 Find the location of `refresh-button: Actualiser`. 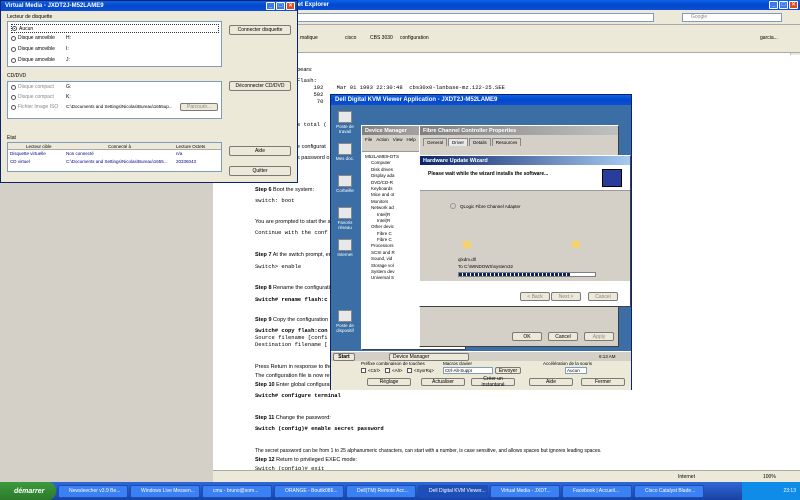

refresh-button: Actualiser is located at coordinates (443, 382).